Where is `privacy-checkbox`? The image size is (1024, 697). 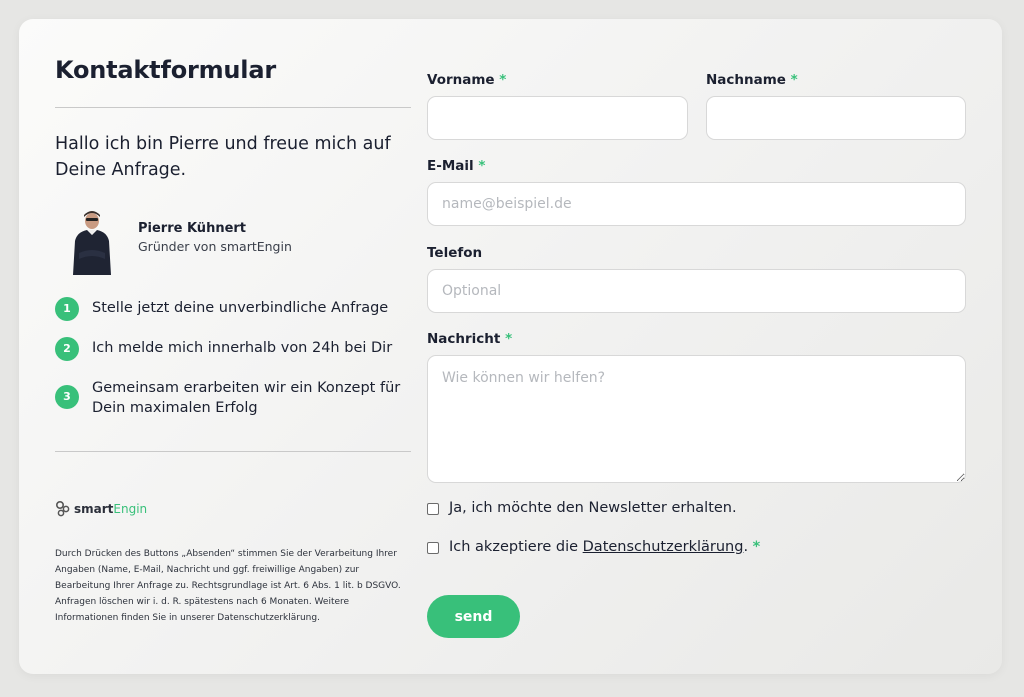 privacy-checkbox is located at coordinates (433, 548).